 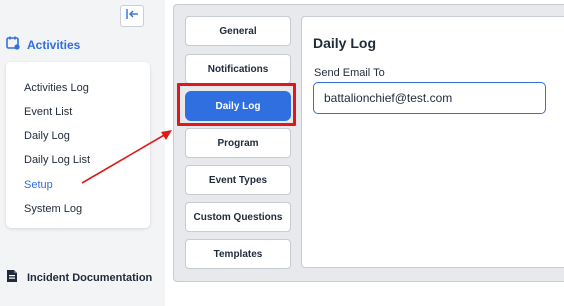 I want to click on tab-templates: Templates, so click(x=238, y=254).